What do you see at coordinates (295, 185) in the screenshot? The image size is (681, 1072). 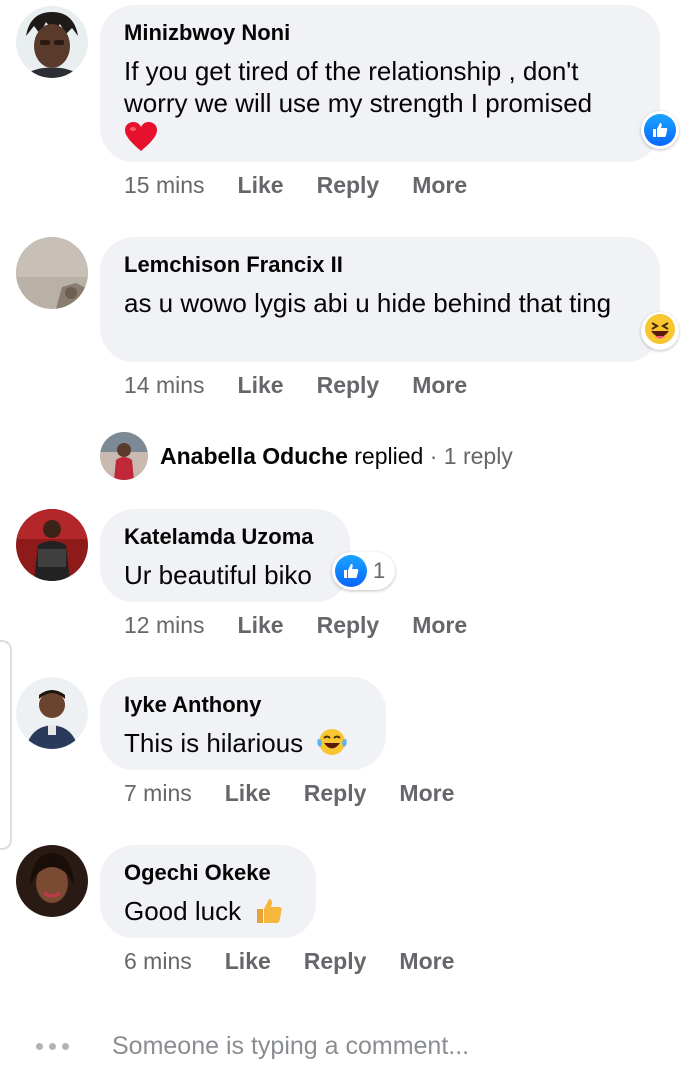 I see `comment-meta: 15 mins Like Reply More` at bounding box center [295, 185].